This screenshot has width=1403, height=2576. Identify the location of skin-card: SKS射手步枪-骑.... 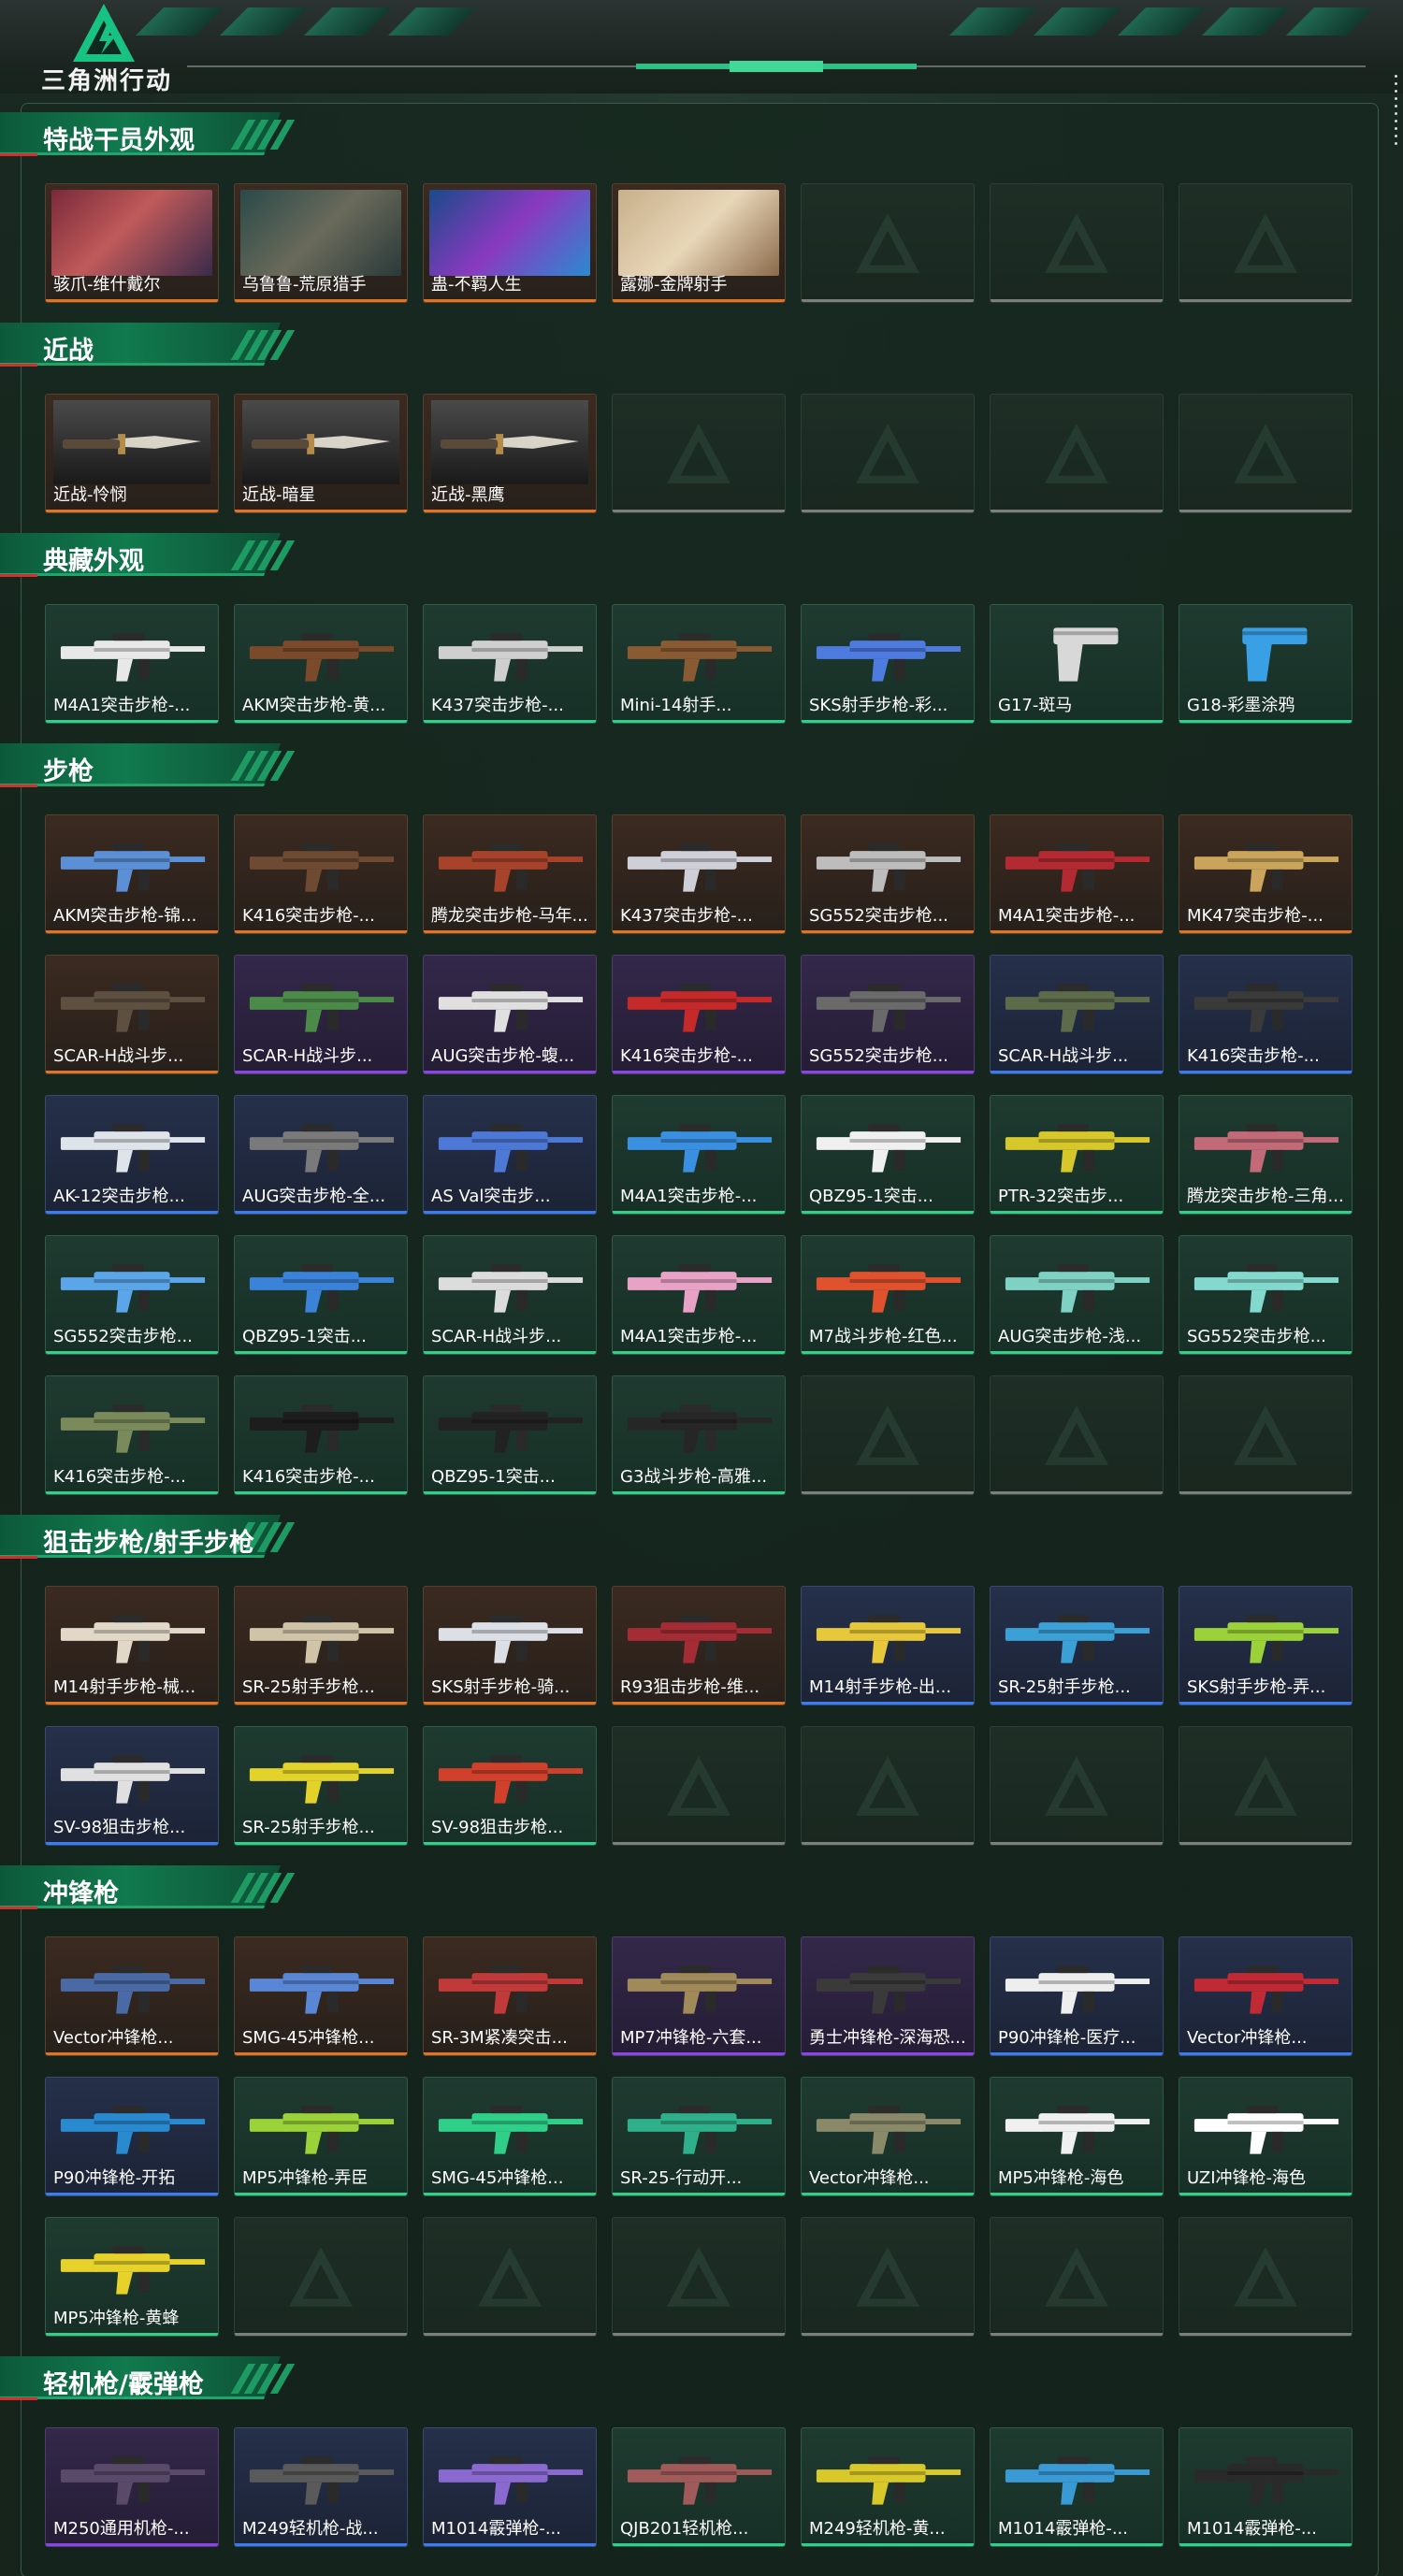
(510, 1646).